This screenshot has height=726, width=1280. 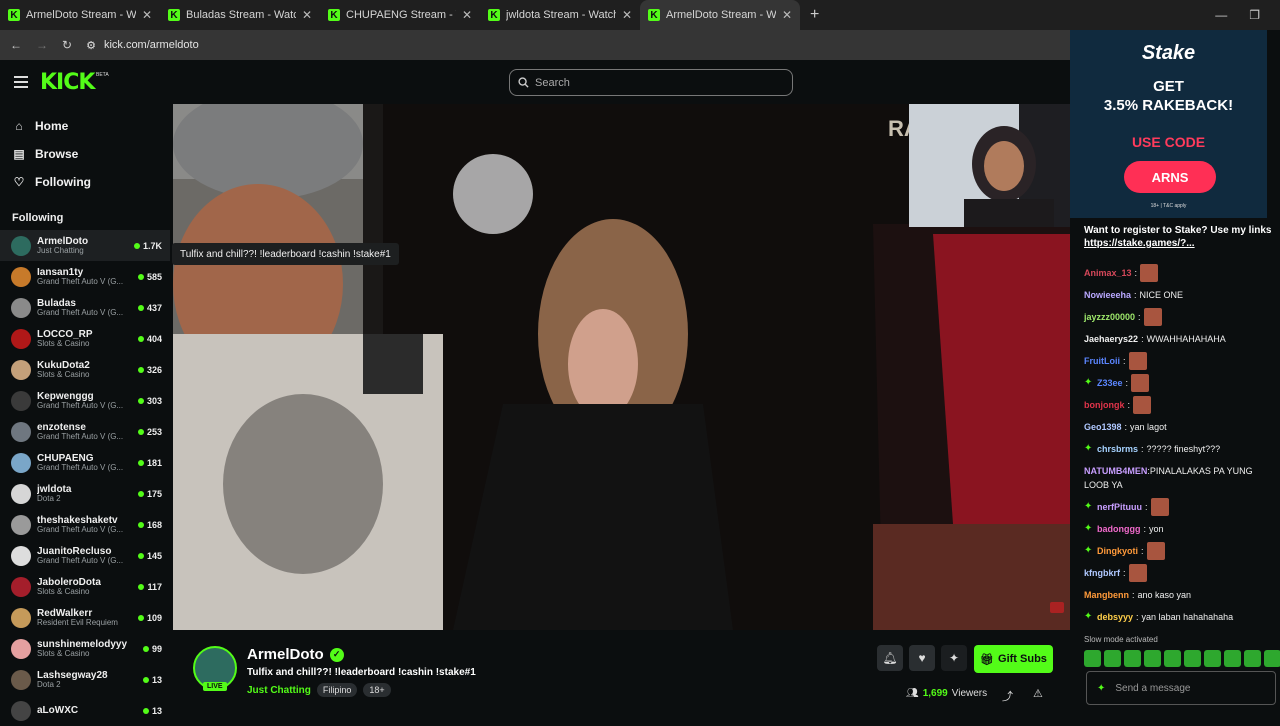 What do you see at coordinates (400, 15) in the screenshot?
I see `browser-tab: K CHUPAENG Stream - Watch Live ✕` at bounding box center [400, 15].